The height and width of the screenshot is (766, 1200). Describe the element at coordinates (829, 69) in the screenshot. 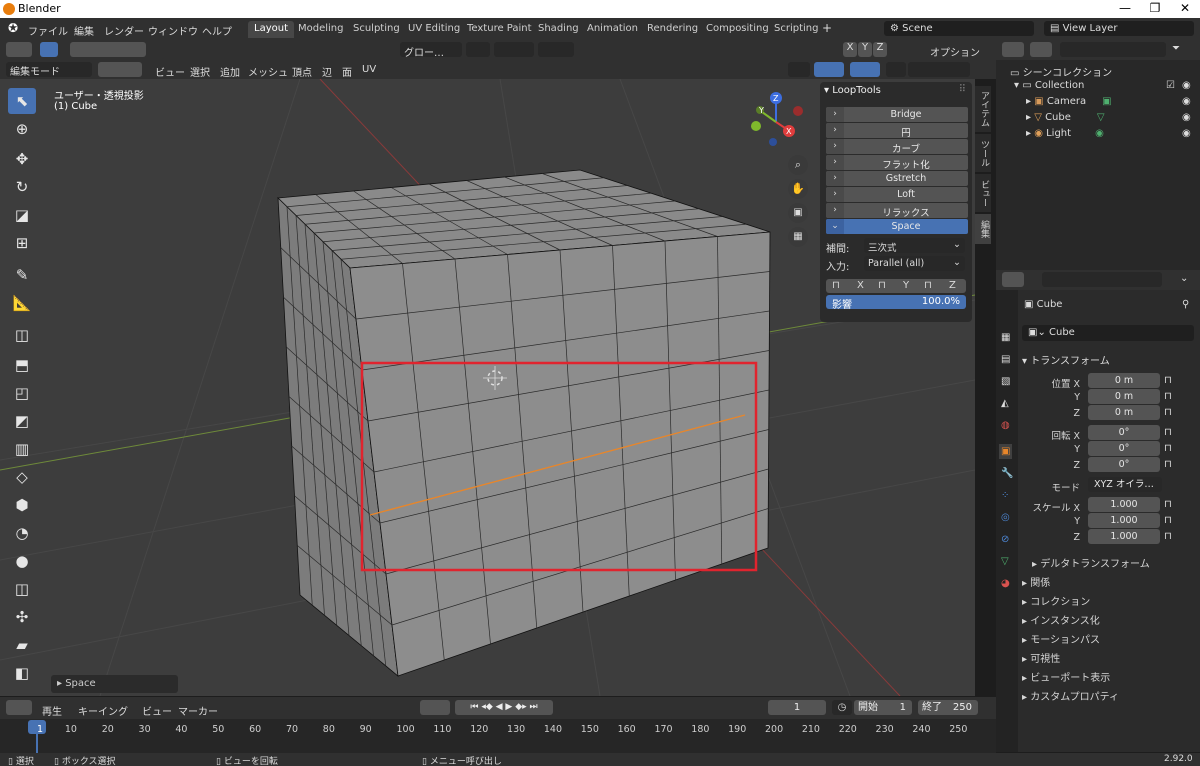

I see `gizmo-toggle-icon` at that location.